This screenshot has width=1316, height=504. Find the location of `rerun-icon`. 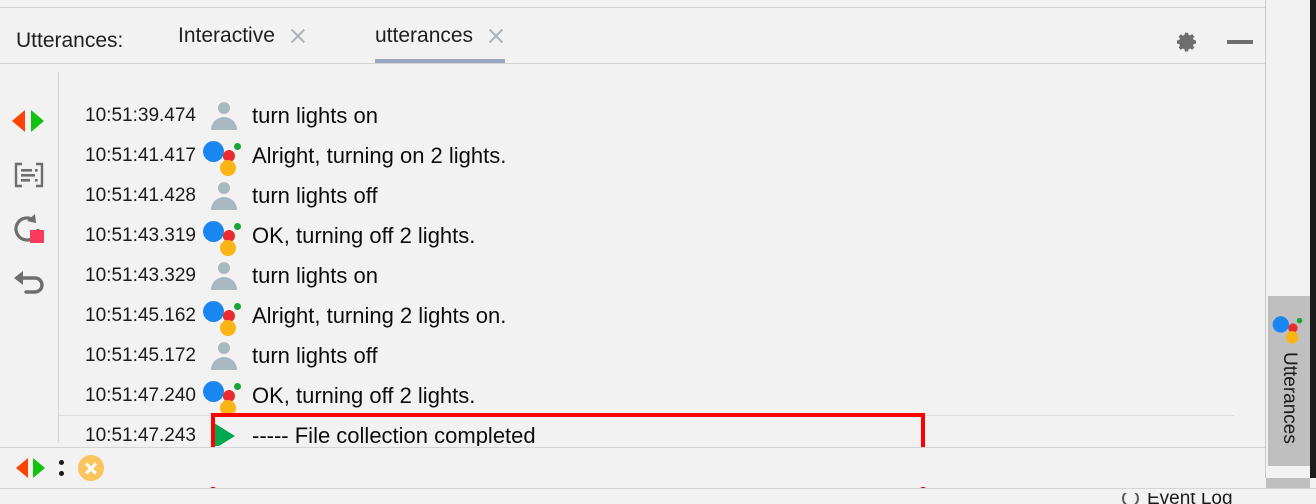

rerun-icon is located at coordinates (29, 229).